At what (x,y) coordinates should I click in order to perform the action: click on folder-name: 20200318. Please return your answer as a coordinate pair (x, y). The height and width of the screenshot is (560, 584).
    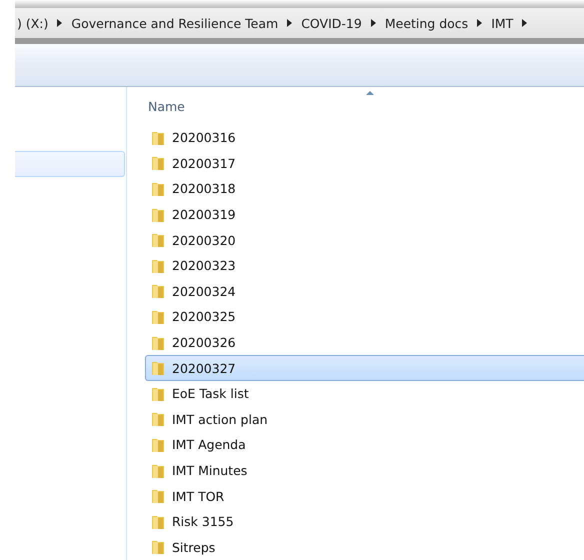
    Looking at the image, I should click on (204, 188).